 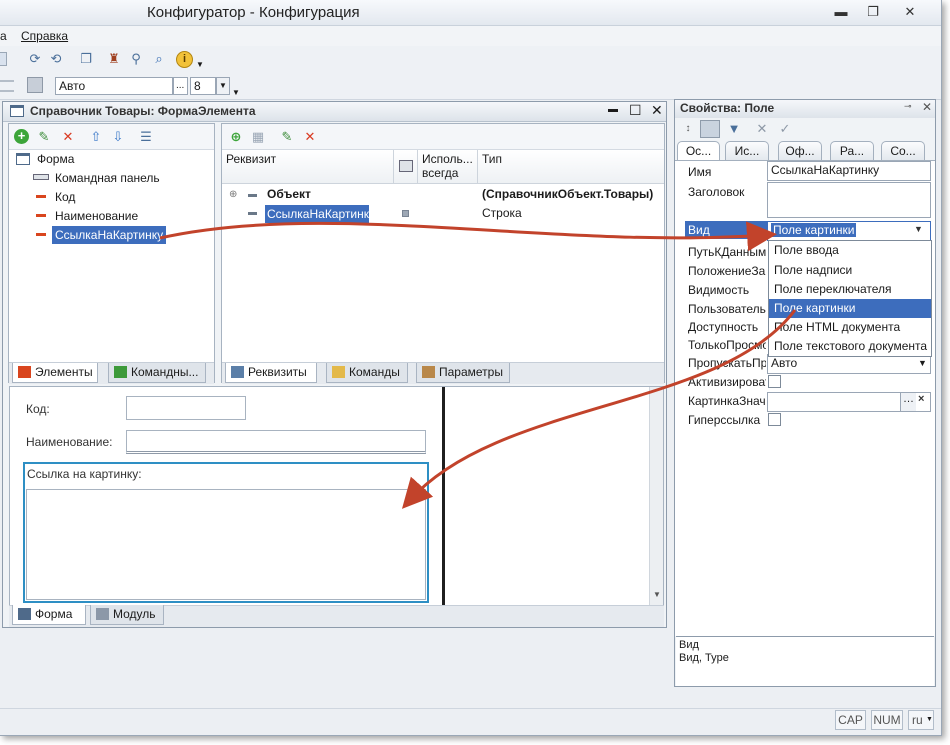 What do you see at coordinates (599, 409) in the screenshot?
I see `arrow-to-picture-field` at bounding box center [599, 409].